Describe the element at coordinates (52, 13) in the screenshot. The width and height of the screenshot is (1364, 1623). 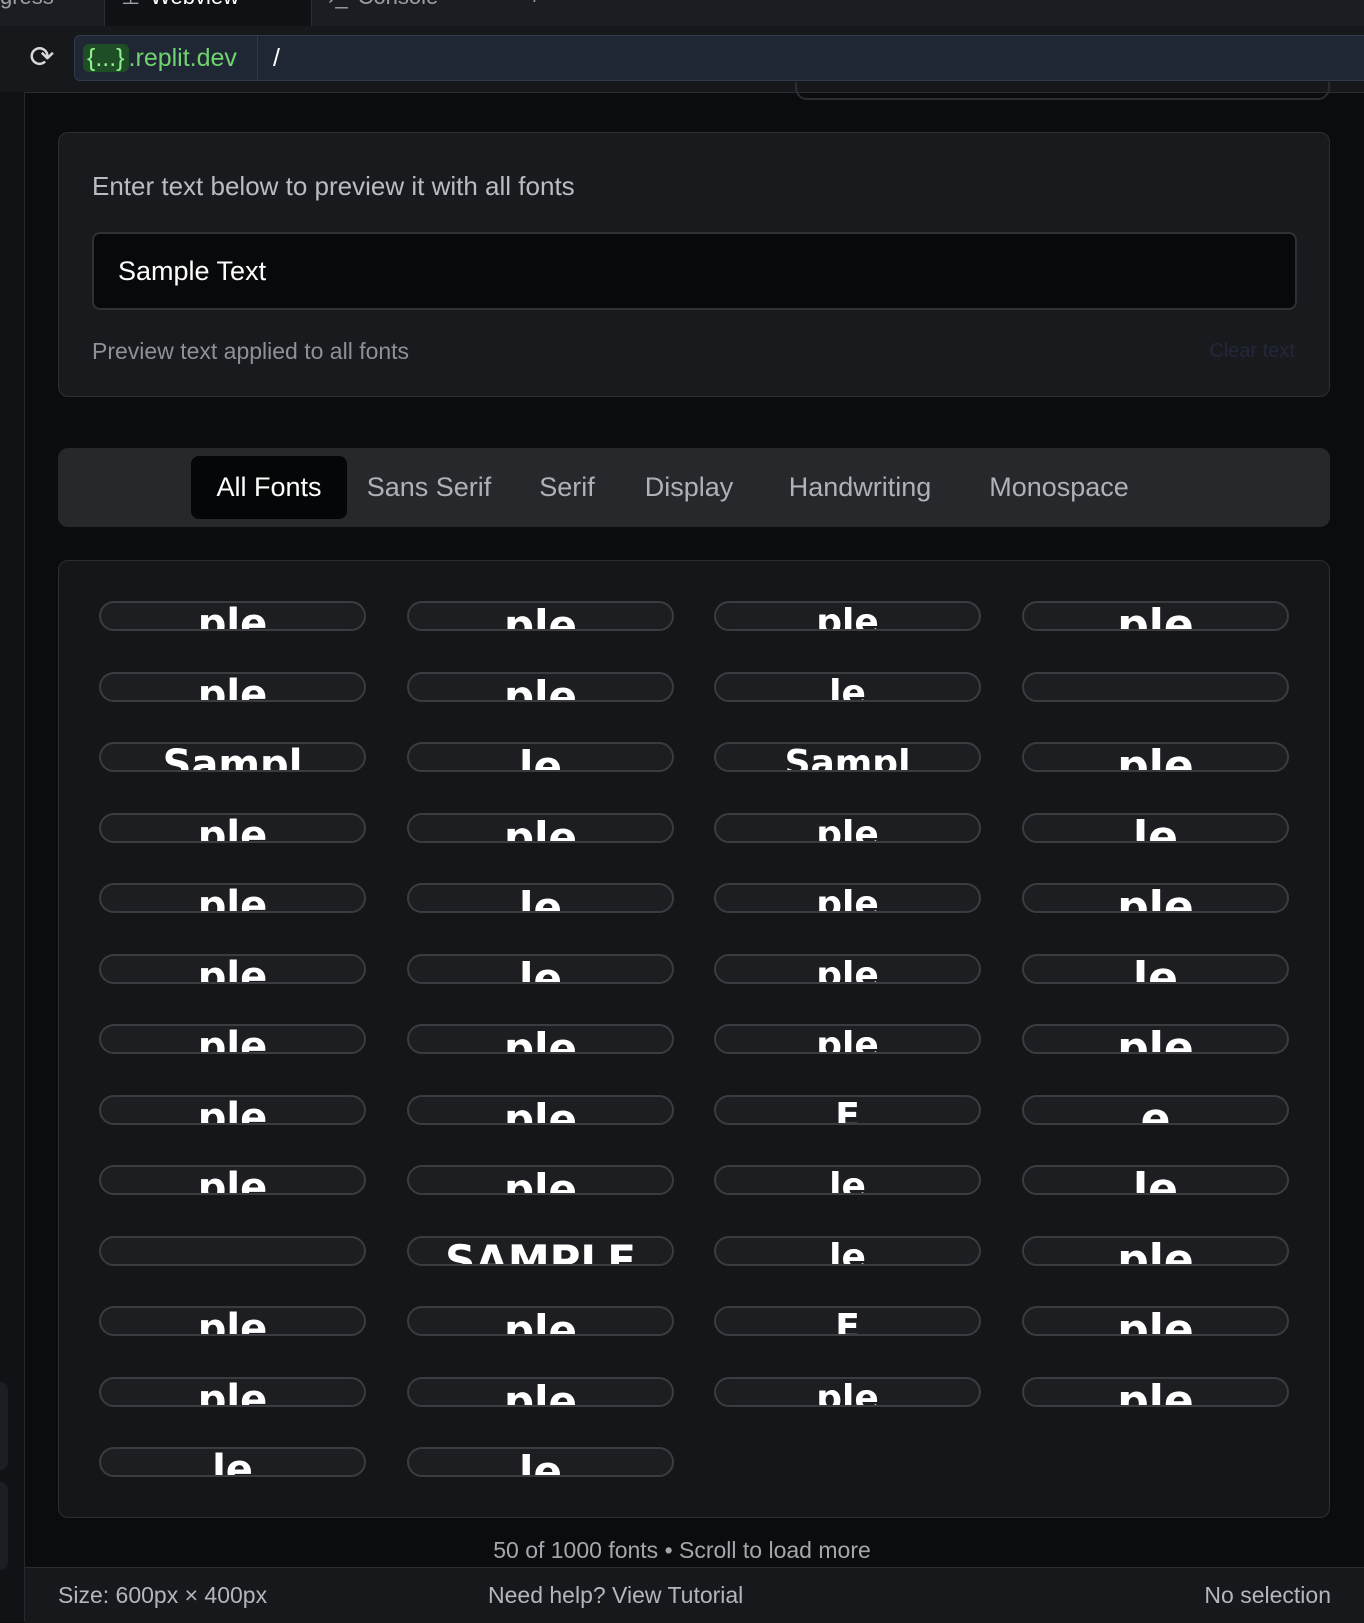
I see `tab-progress: gress` at that location.